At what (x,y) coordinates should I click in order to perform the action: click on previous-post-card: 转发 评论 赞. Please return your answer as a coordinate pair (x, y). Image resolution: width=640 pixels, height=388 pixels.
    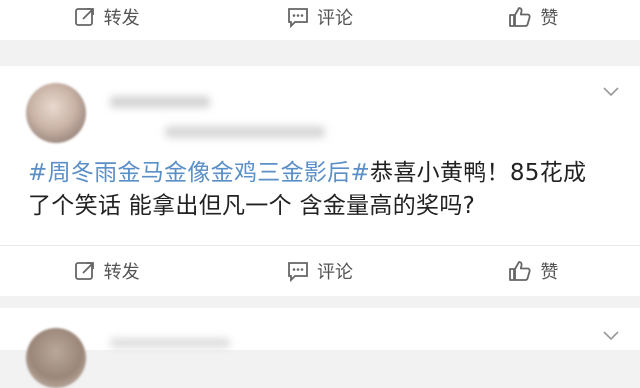
    Looking at the image, I should click on (320, 20).